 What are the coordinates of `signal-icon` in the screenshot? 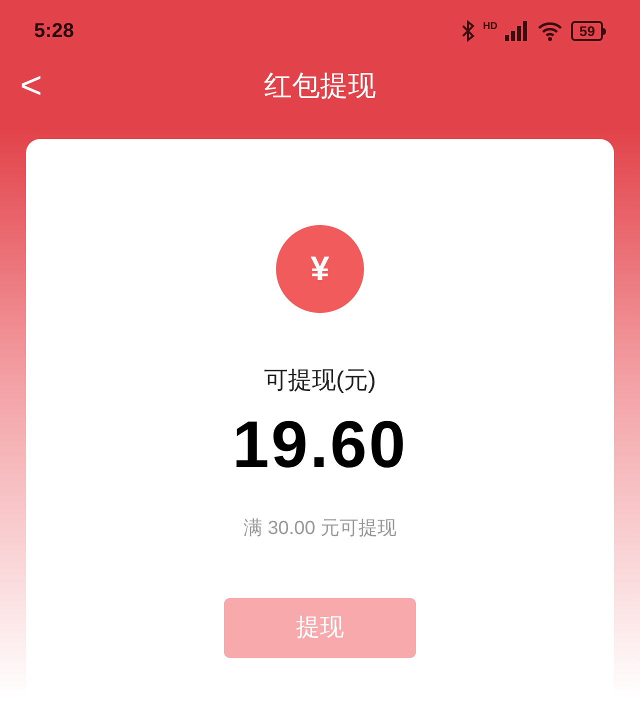 It's located at (517, 31).